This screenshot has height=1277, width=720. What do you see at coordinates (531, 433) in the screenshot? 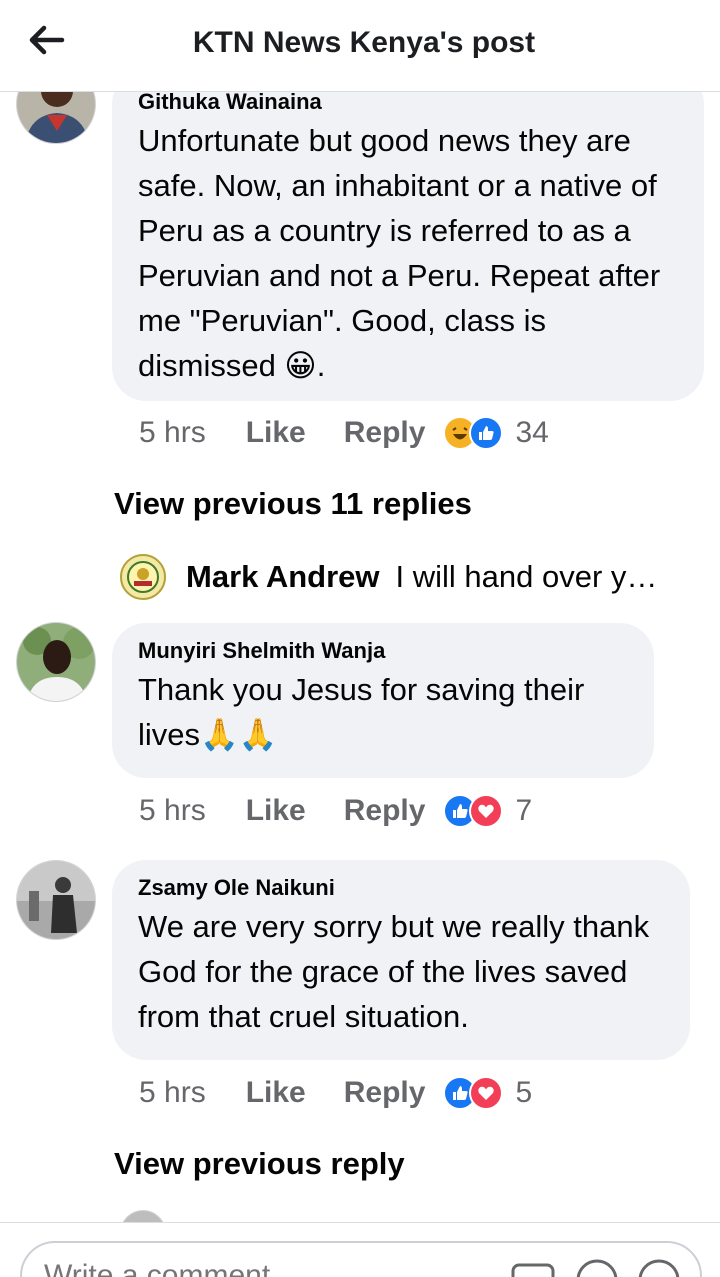
I see `reaction-count: 34` at bounding box center [531, 433].